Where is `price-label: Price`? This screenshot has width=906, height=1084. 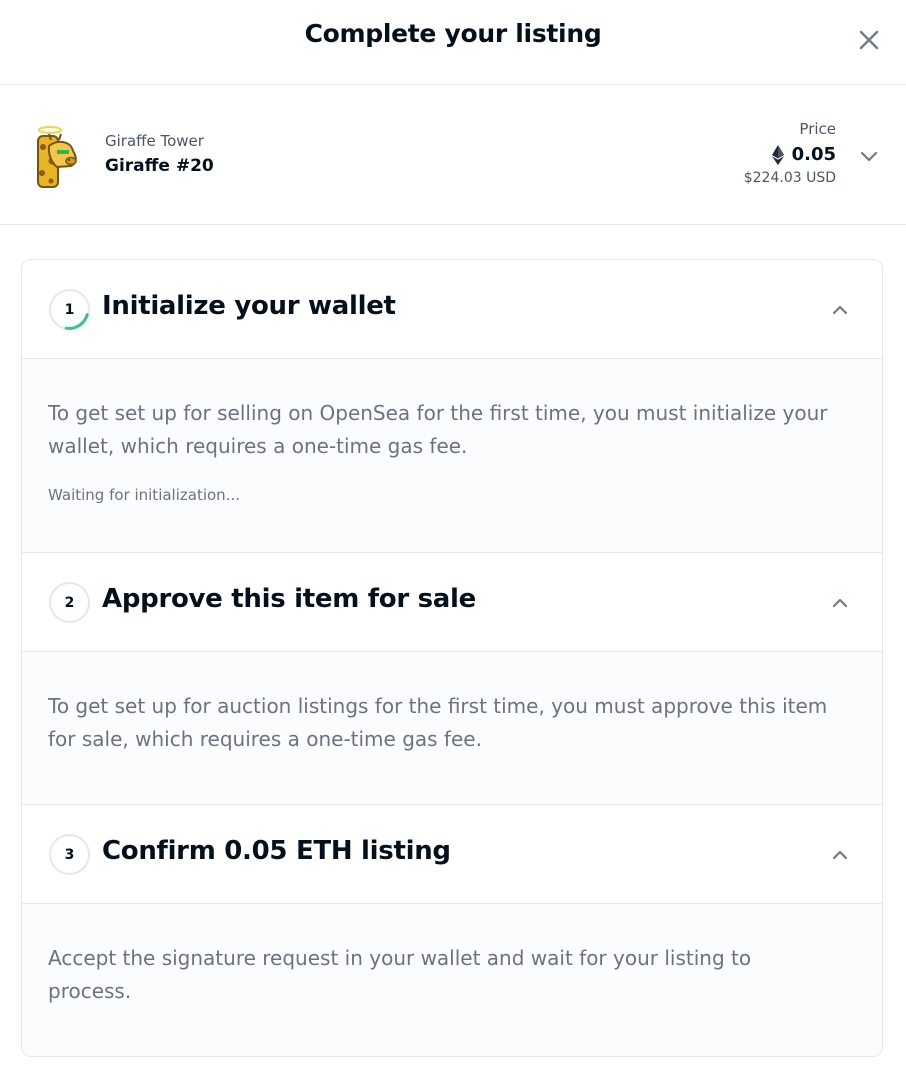 price-label: Price is located at coordinates (817, 129).